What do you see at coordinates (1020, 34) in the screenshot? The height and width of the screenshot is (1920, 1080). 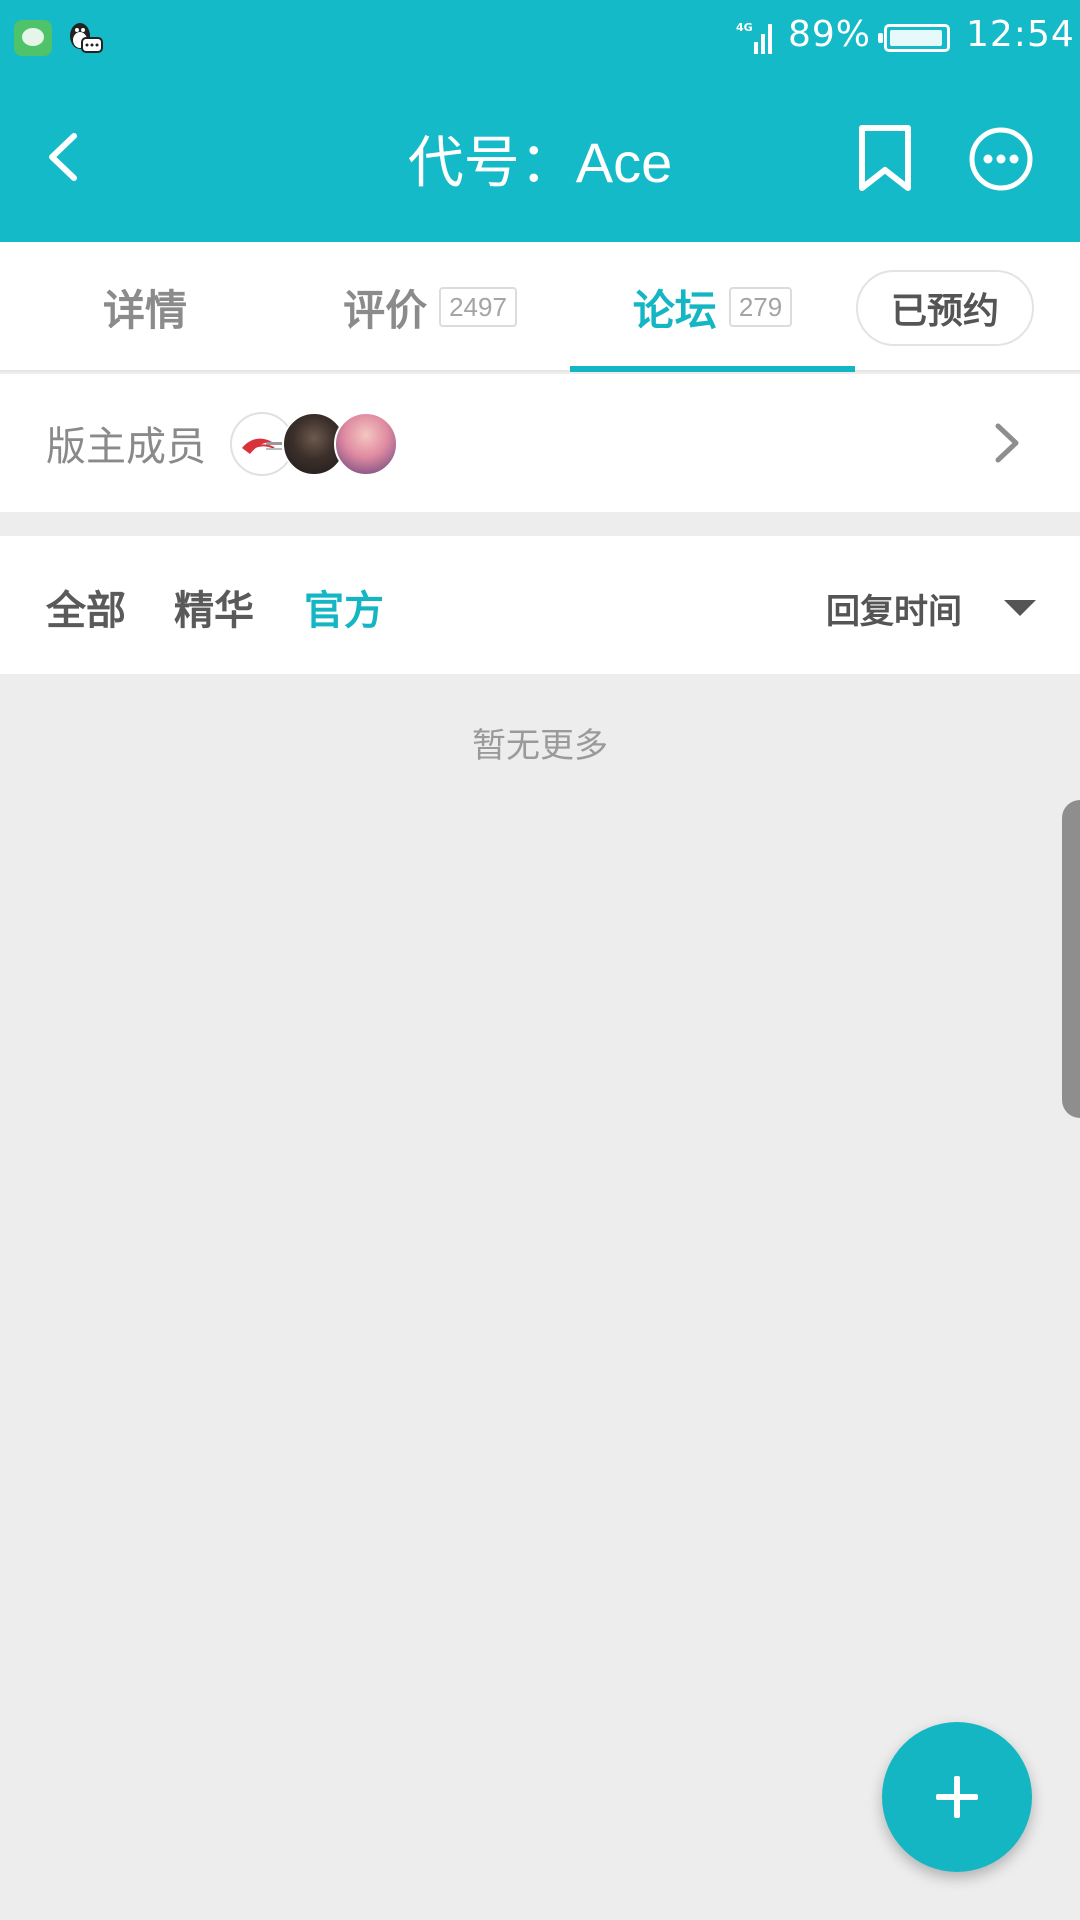 I see `clock: 12:54` at bounding box center [1020, 34].